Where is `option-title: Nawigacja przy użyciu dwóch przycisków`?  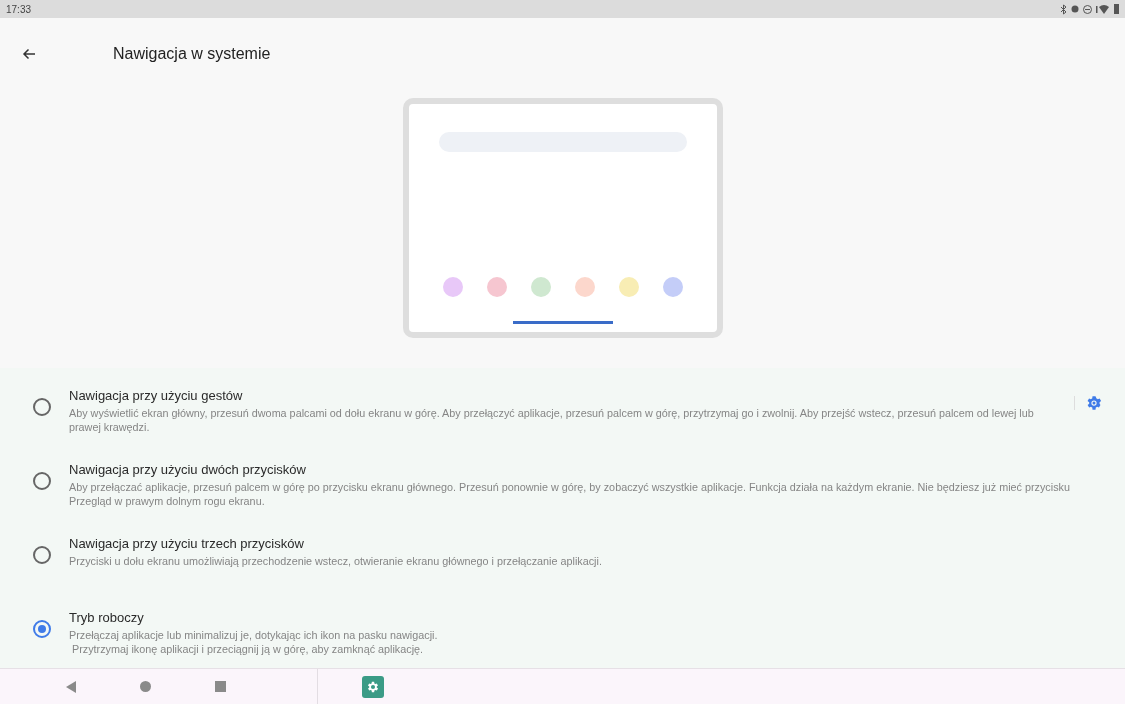
option-title: Nawigacja przy użyciu dwóch przycisków is located at coordinates (188, 470).